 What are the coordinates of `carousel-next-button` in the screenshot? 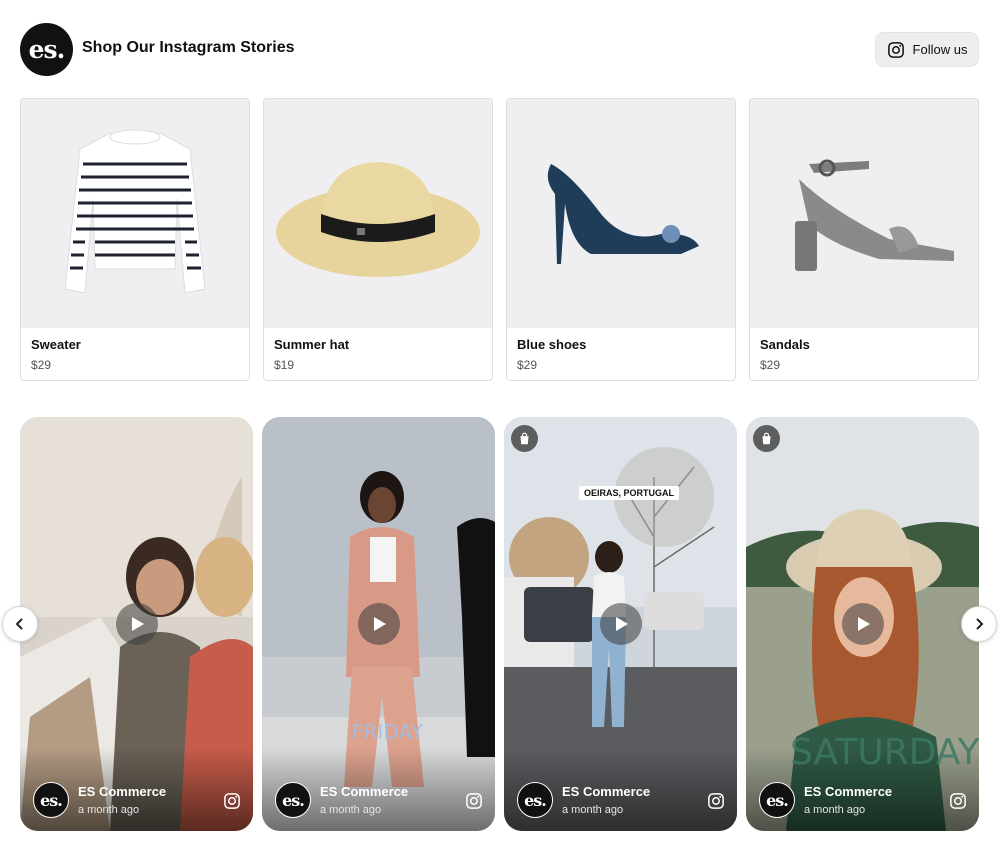 It's located at (979, 624).